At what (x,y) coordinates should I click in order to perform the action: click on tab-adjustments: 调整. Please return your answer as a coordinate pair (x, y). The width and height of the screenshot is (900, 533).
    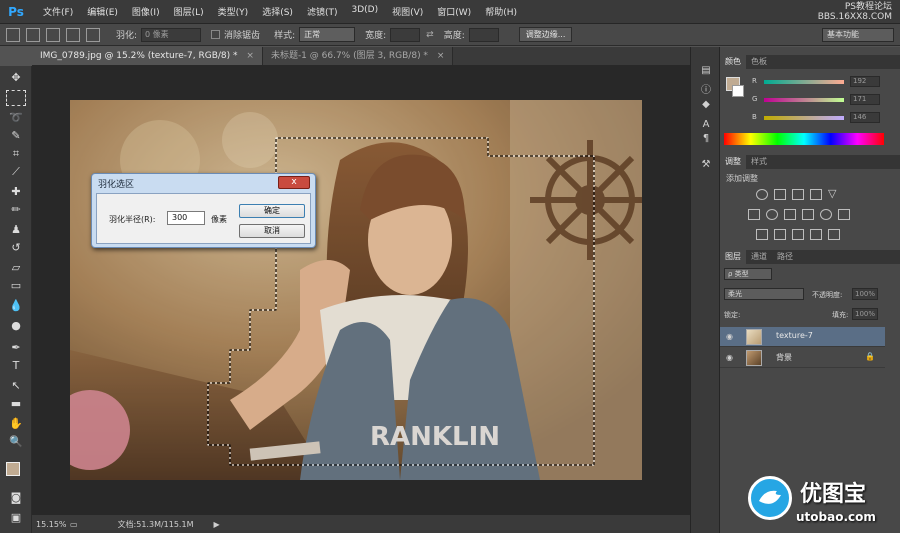
    Looking at the image, I should click on (733, 162).